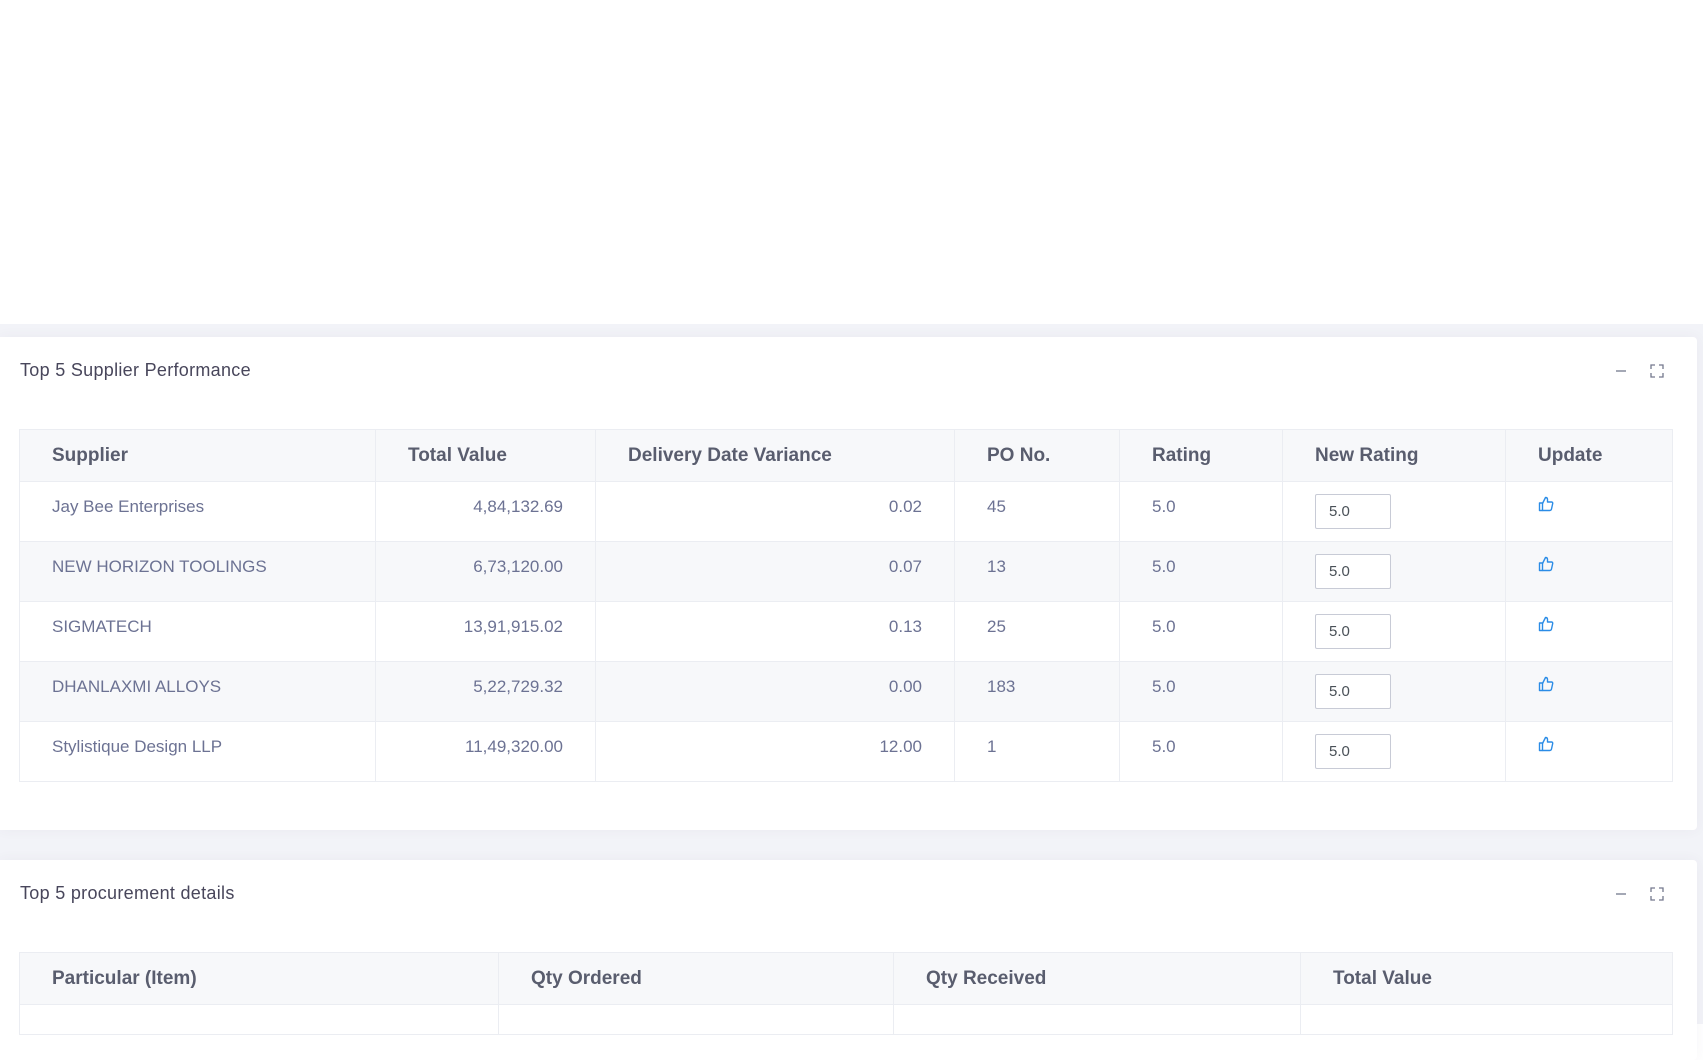 The height and width of the screenshot is (1060, 1703). Describe the element at coordinates (848, 371) in the screenshot. I see `card-header: Top 5 Supplier Performance` at that location.